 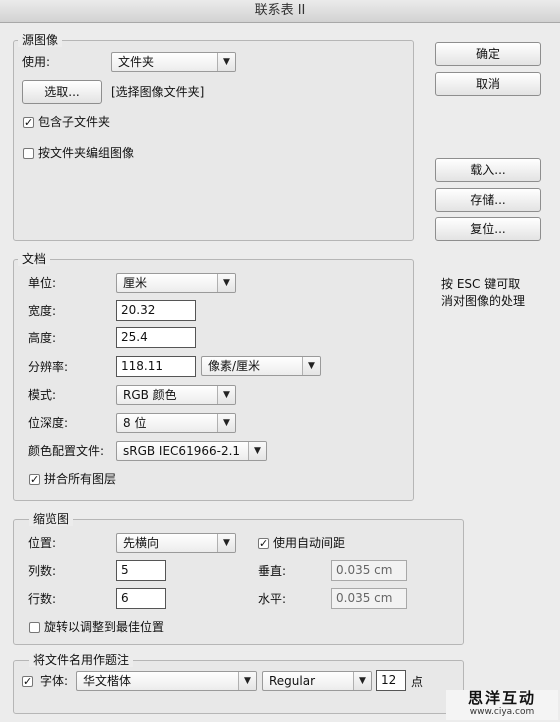 What do you see at coordinates (141, 543) in the screenshot?
I see `place-select-value: 先横向` at bounding box center [141, 543].